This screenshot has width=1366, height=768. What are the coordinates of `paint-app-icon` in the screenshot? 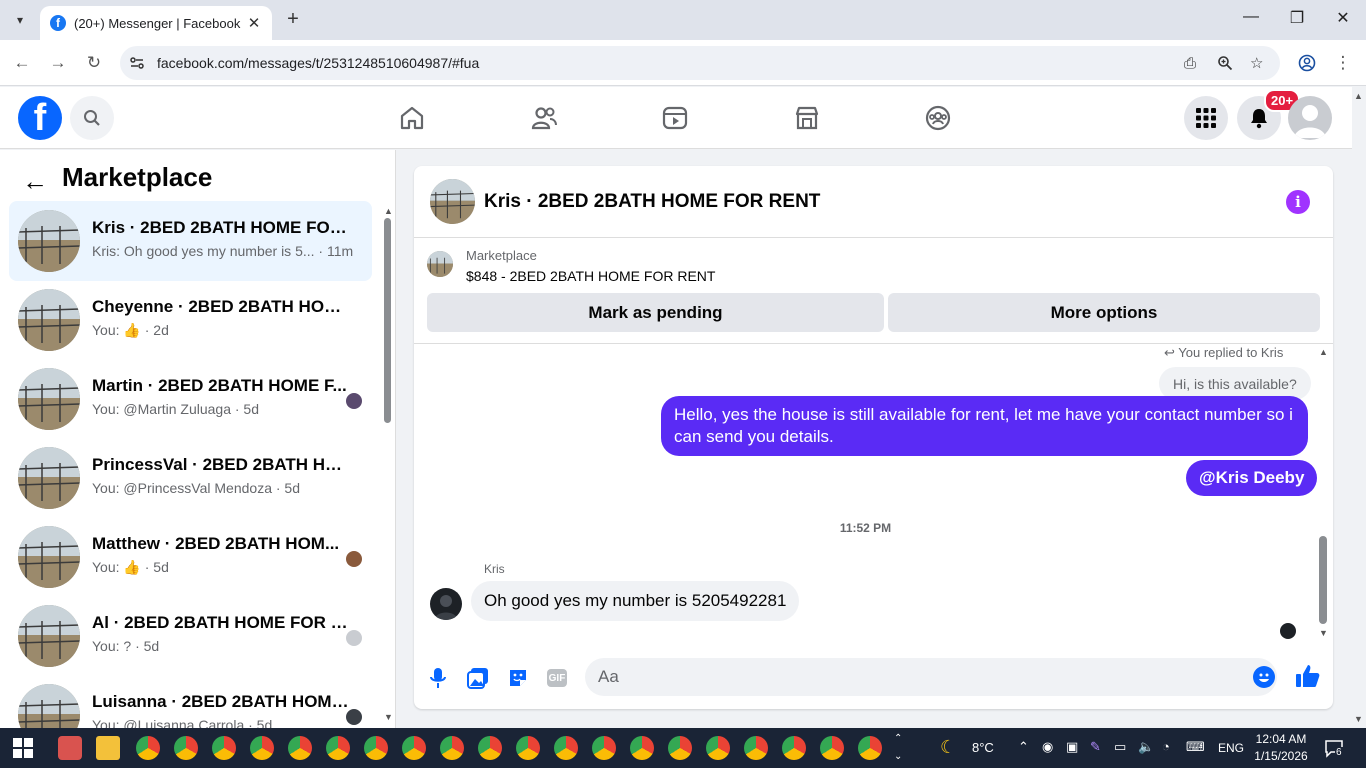 It's located at (70, 748).